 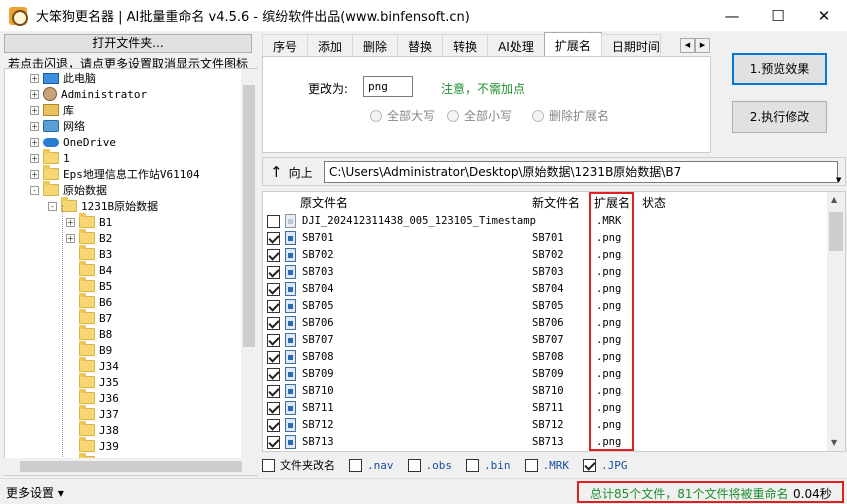 I want to click on tree-item: - 1231B原始数据, so click(x=103, y=205).